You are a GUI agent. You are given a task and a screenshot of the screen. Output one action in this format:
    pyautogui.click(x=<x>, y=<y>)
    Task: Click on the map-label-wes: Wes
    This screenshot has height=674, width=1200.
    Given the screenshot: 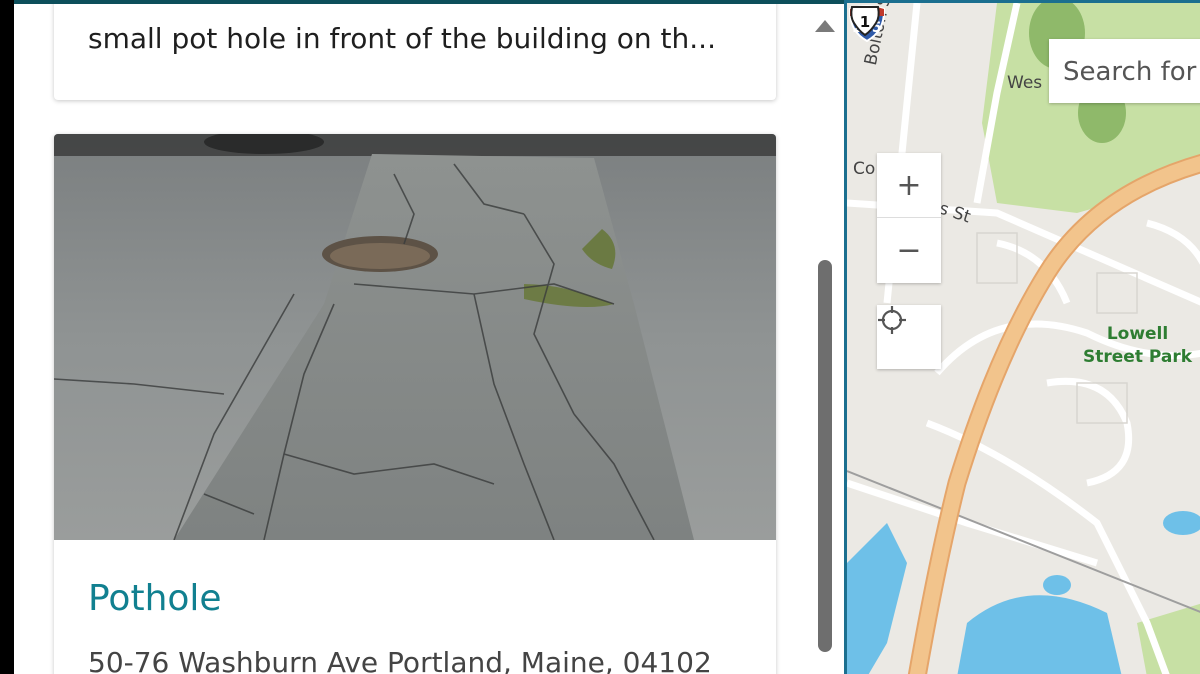 What is the action you would take?
    pyautogui.click(x=1025, y=83)
    